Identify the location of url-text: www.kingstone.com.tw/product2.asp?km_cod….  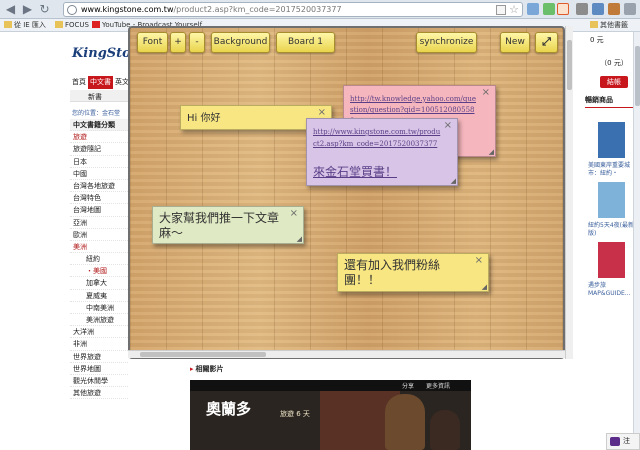
(211, 9).